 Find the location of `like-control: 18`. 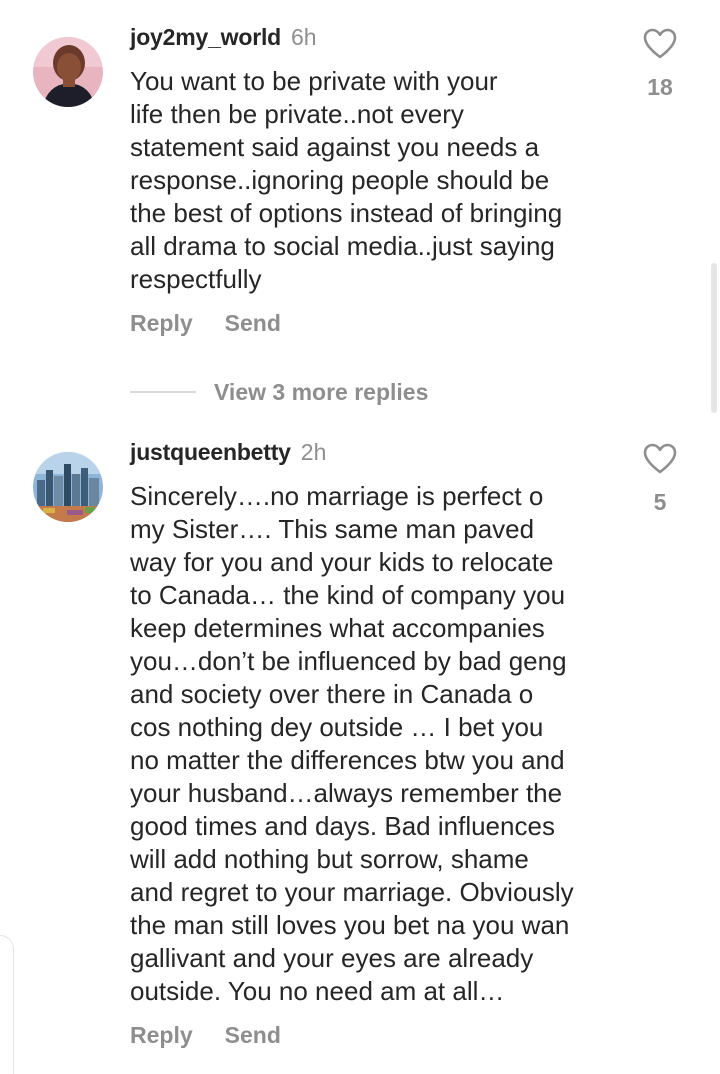

like-control: 18 is located at coordinates (660, 64).